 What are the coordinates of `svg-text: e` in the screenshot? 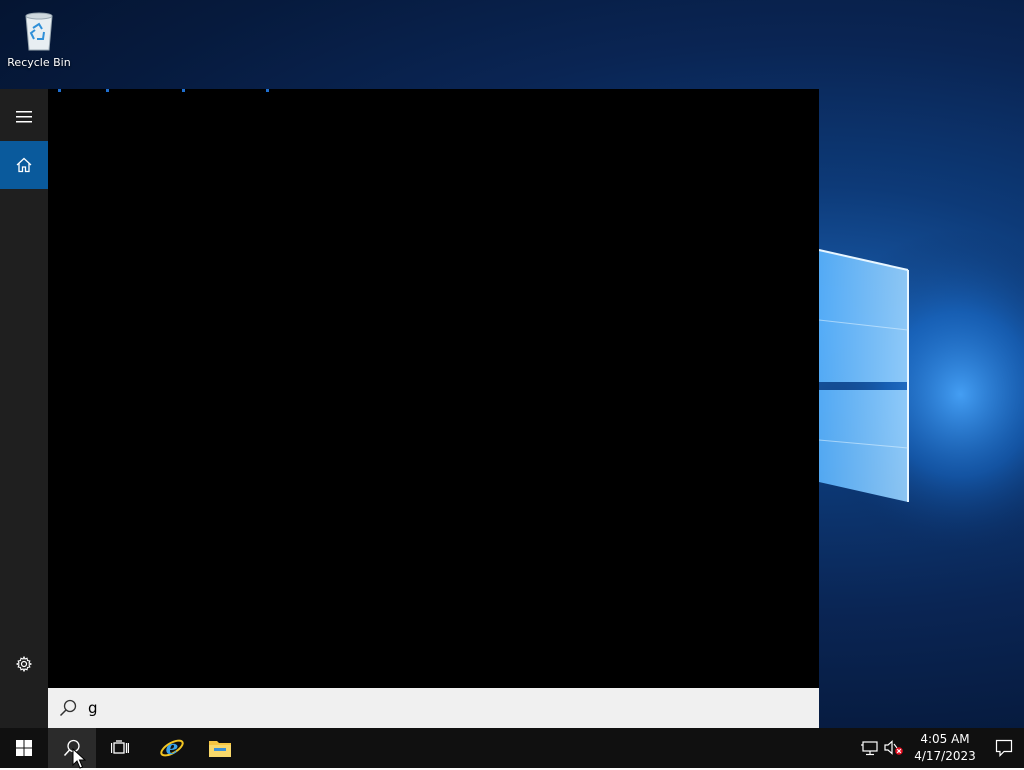 It's located at (172, 747).